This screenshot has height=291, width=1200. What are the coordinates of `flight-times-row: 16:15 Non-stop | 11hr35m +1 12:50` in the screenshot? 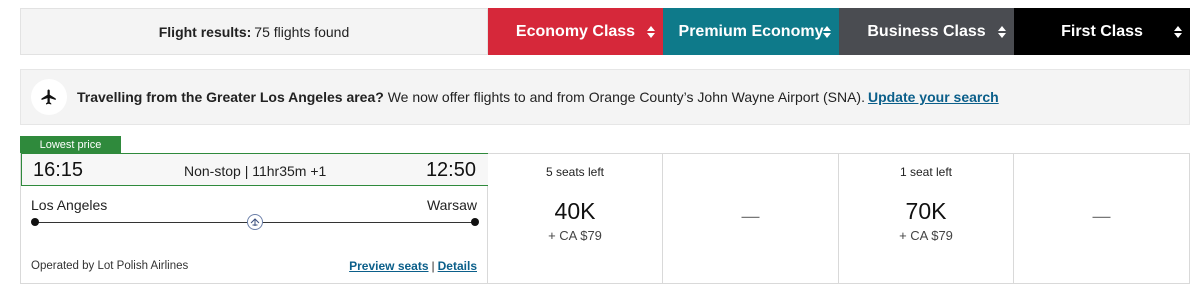 It's located at (255, 169).